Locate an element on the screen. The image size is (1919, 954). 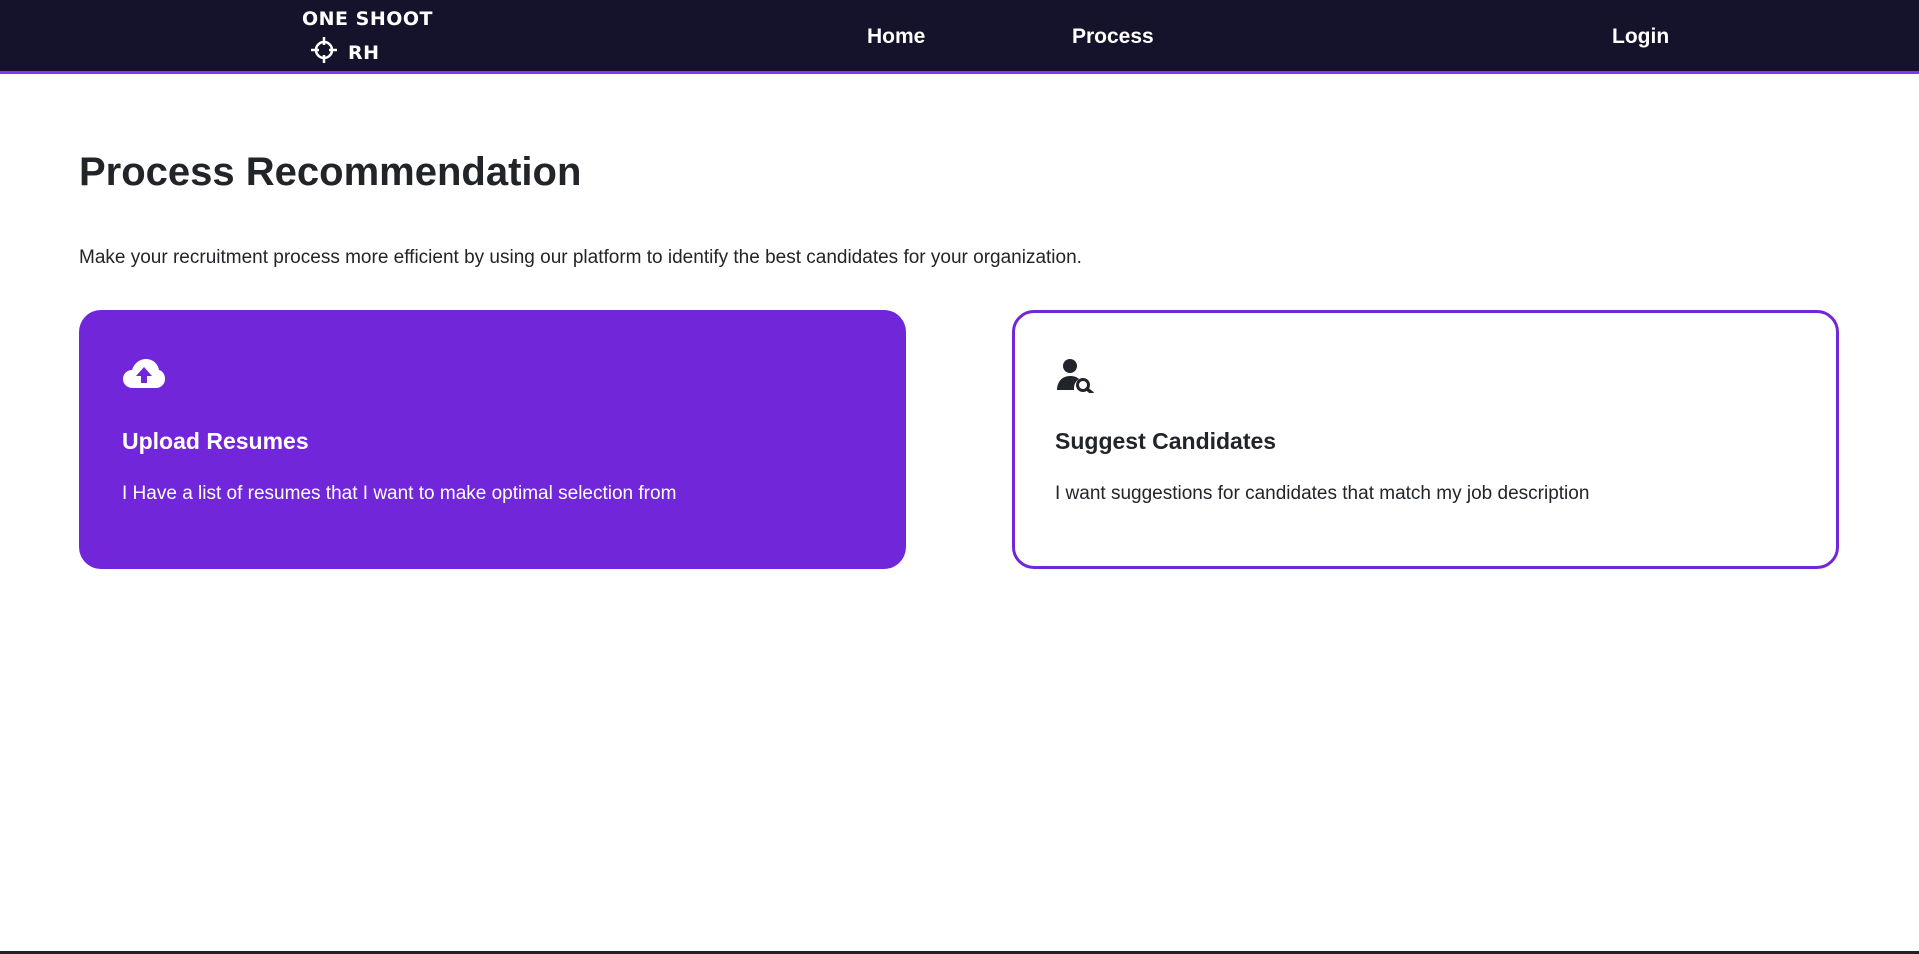
card-title: Suggest Candidates is located at coordinates (1166, 441).